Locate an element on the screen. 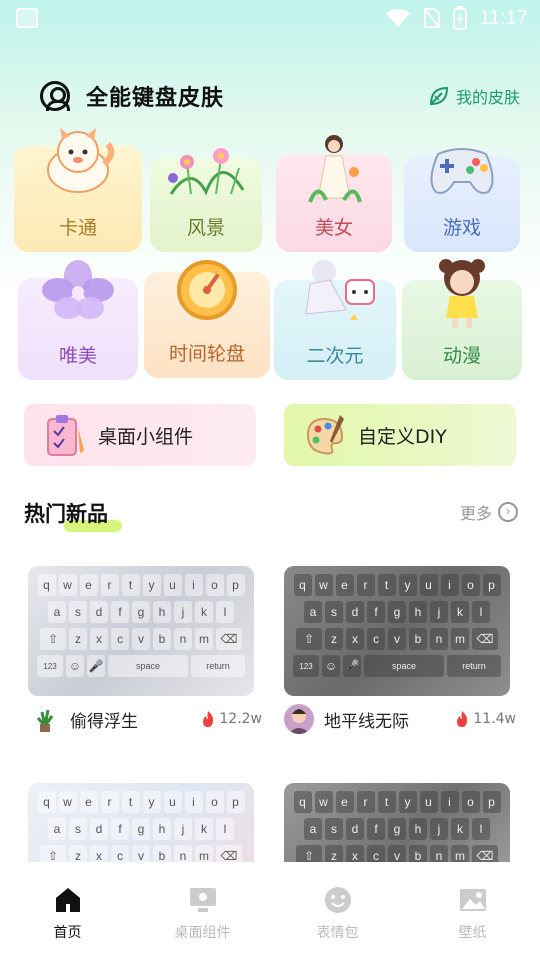  key: o is located at coordinates (470, 802).